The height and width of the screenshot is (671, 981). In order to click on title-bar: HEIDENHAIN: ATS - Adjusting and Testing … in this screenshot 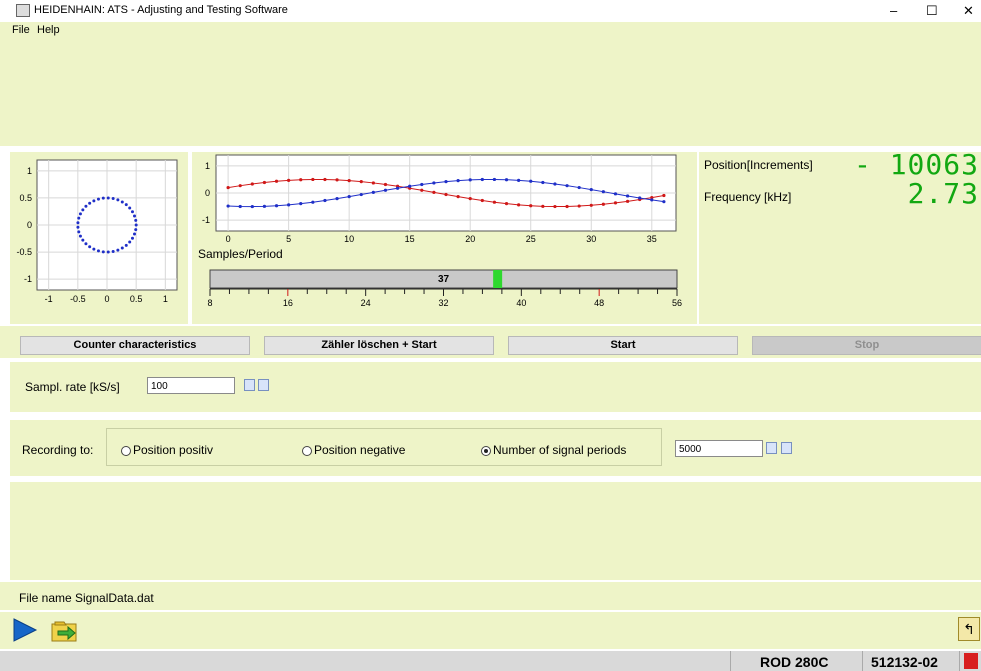, I will do `click(490, 11)`.